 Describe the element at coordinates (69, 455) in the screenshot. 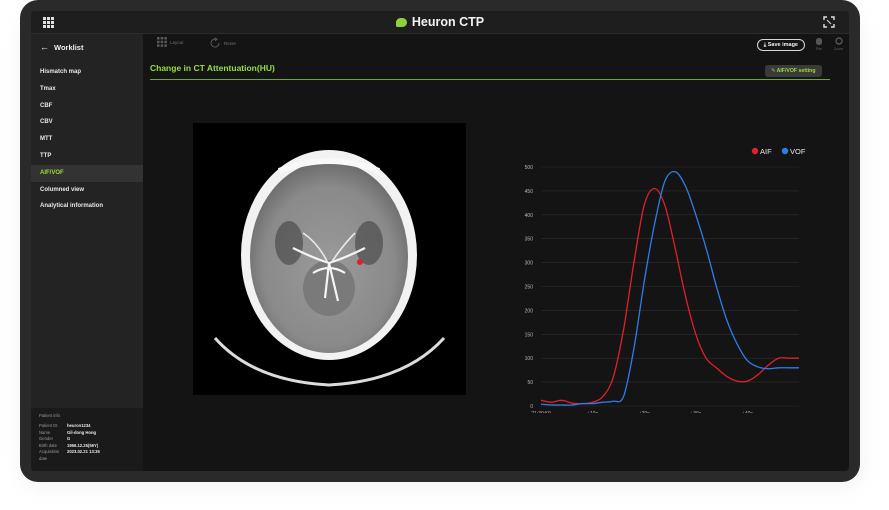

I see `patient-row: Acquisition date 2023.02.21 13:35` at that location.